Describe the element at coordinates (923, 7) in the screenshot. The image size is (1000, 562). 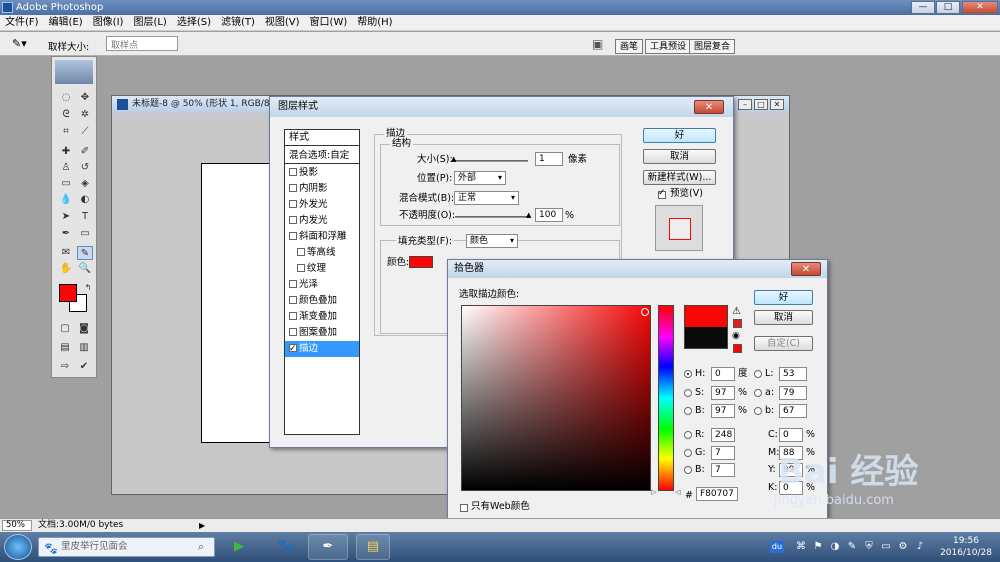
I see `minimize-button: —` at that location.